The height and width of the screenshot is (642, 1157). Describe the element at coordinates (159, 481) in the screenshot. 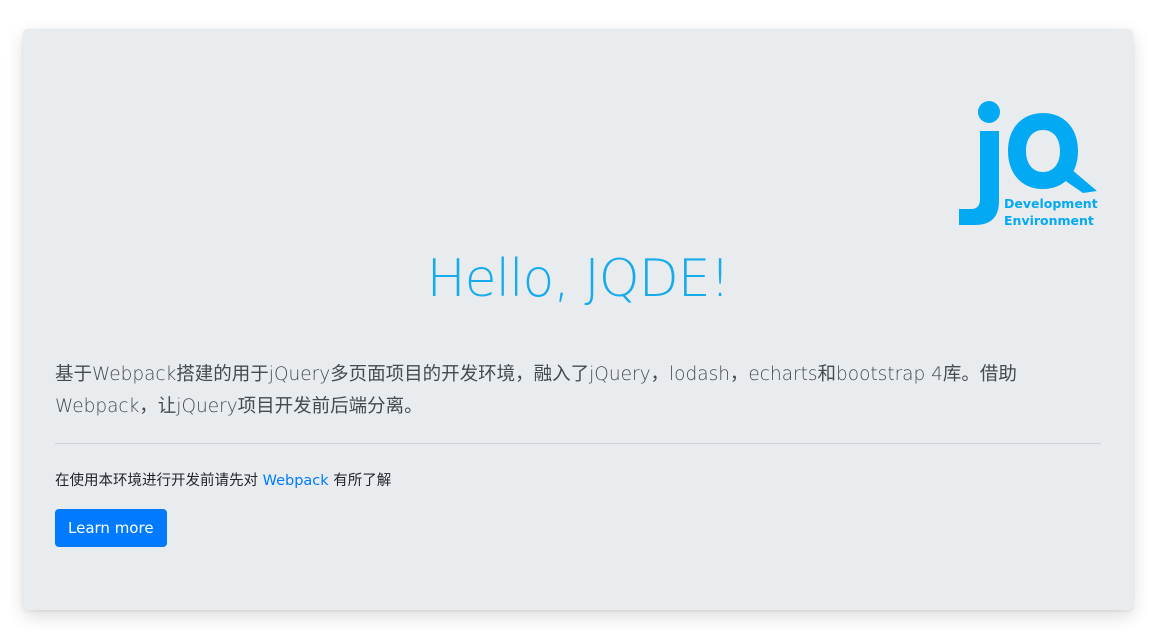

I see `note-before: 在使用本环境进行开发前请先对` at that location.